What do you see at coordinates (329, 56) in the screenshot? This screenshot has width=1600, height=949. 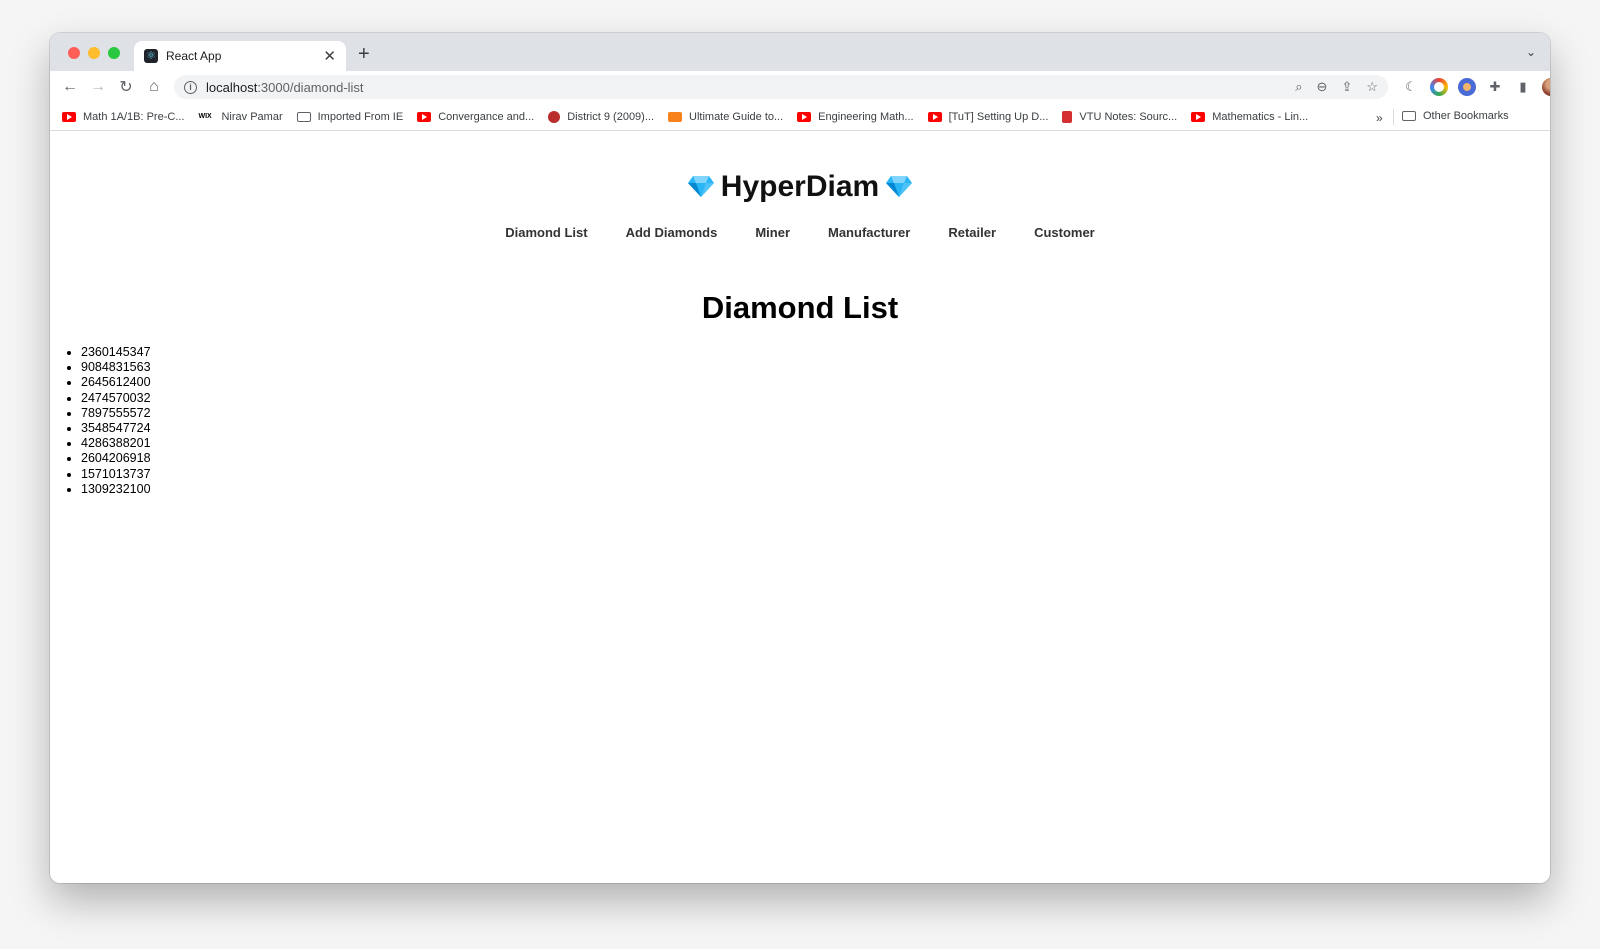 I see `close-icon: ✕` at bounding box center [329, 56].